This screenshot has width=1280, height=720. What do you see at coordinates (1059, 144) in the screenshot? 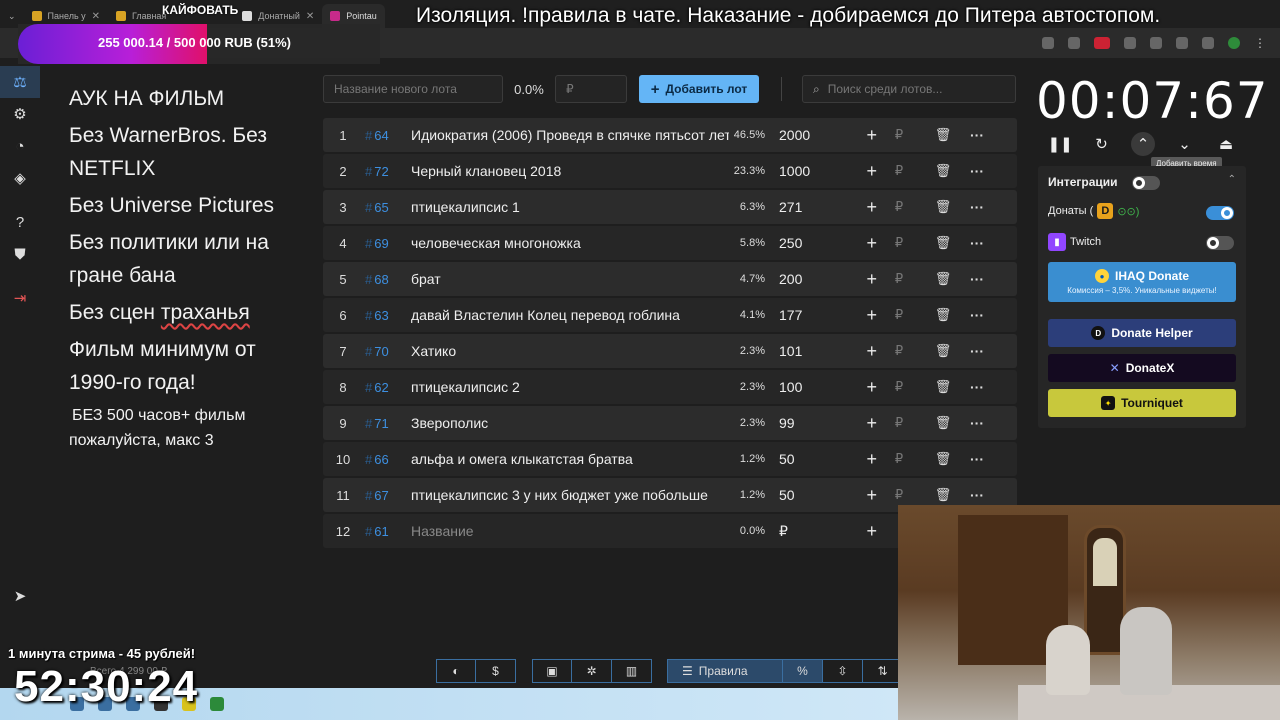
I see `pause-icon: ❚❚` at bounding box center [1059, 144].